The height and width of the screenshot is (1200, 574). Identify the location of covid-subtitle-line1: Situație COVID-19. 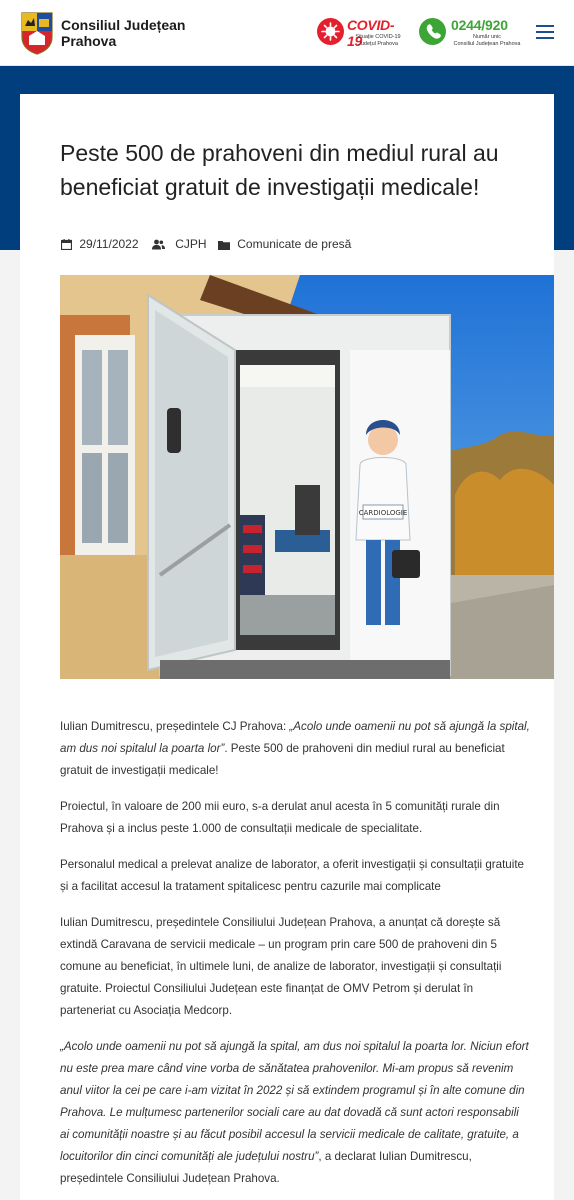
(378, 37).